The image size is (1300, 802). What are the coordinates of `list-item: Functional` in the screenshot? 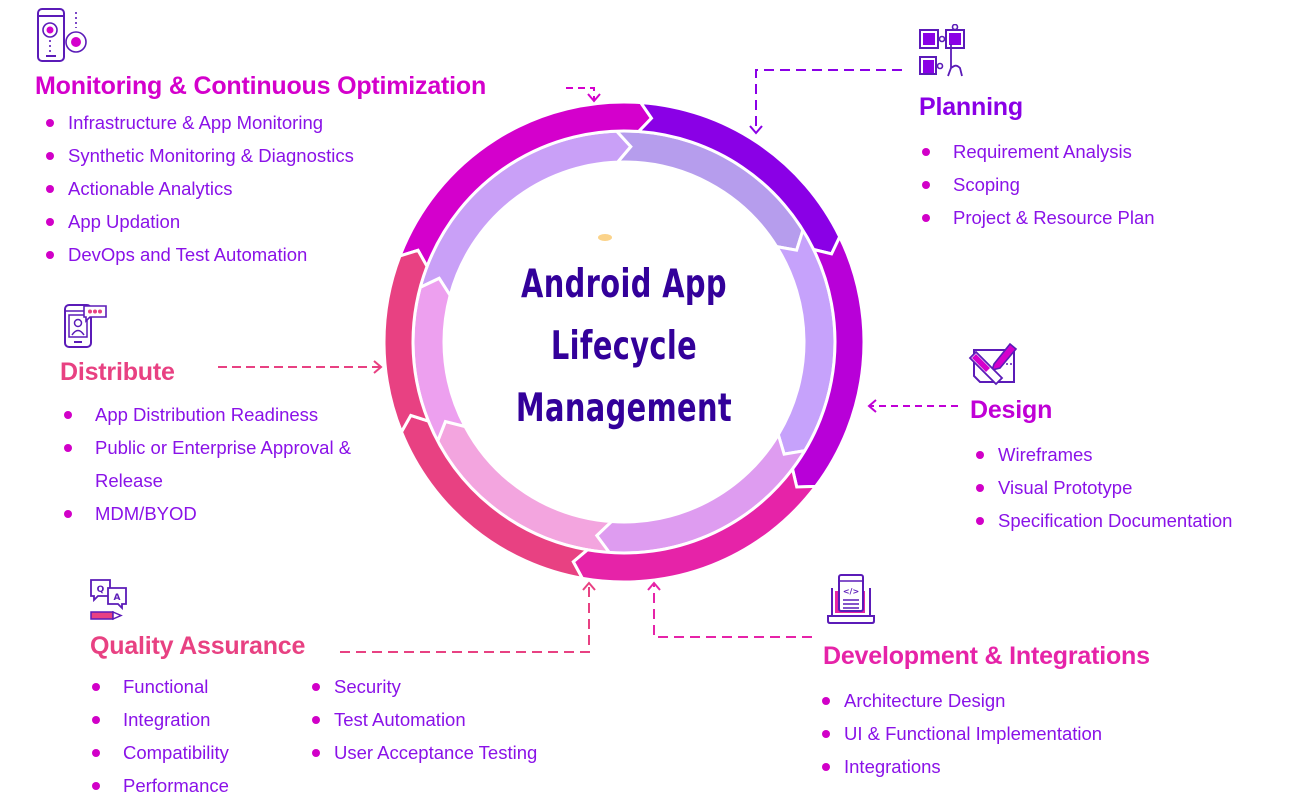 It's located at (159, 686).